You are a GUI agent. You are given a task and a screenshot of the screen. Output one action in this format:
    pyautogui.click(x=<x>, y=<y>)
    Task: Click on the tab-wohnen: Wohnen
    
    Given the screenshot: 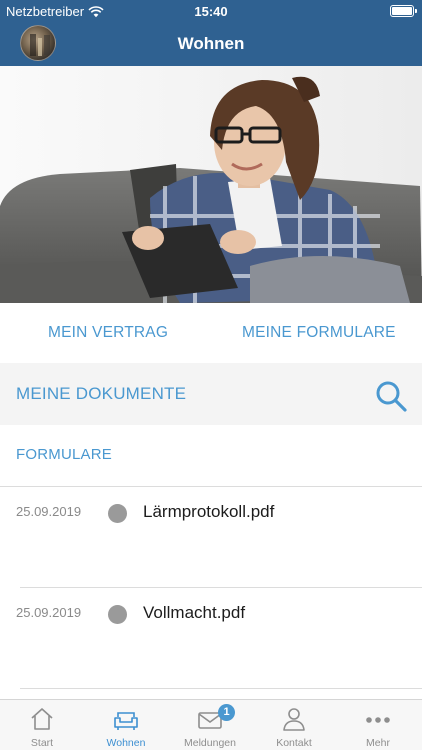 What is the action you would take?
    pyautogui.click(x=126, y=725)
    